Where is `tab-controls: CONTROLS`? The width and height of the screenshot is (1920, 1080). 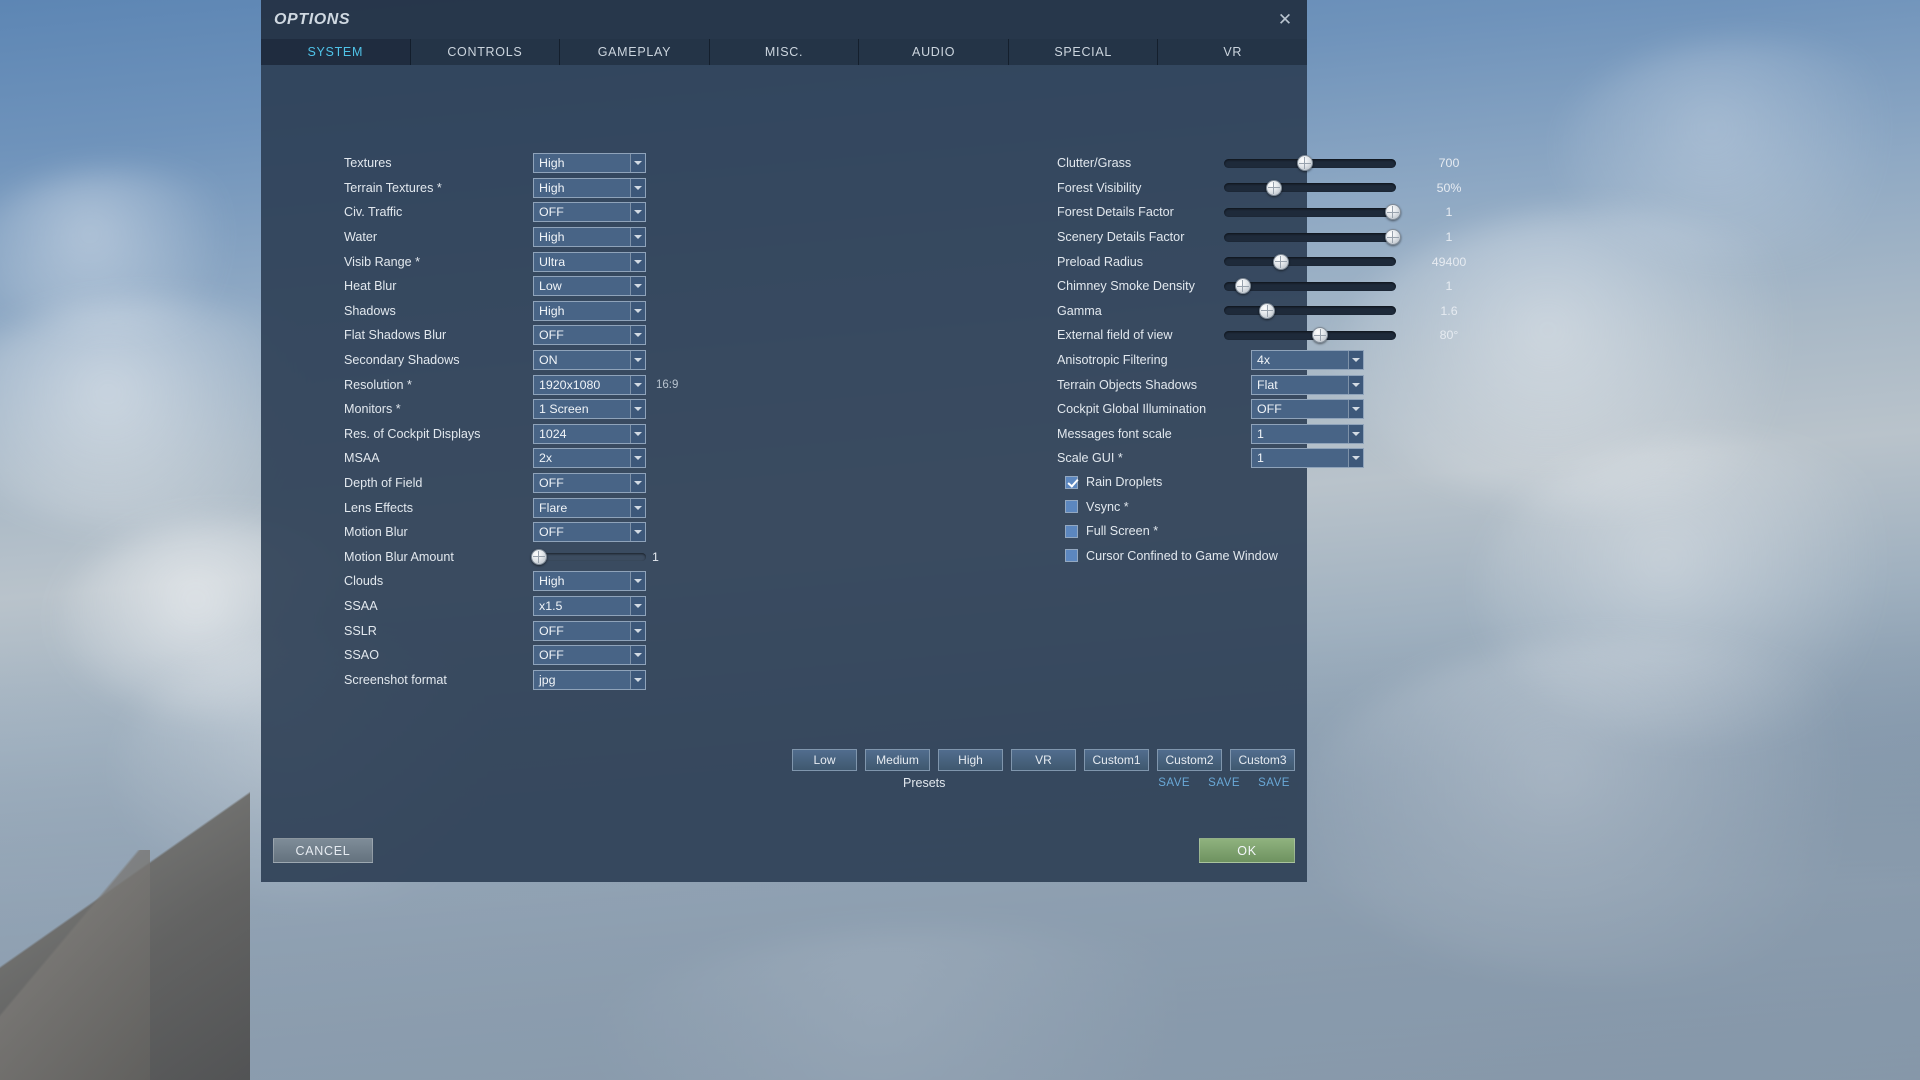 tab-controls: CONTROLS is located at coordinates (485, 52).